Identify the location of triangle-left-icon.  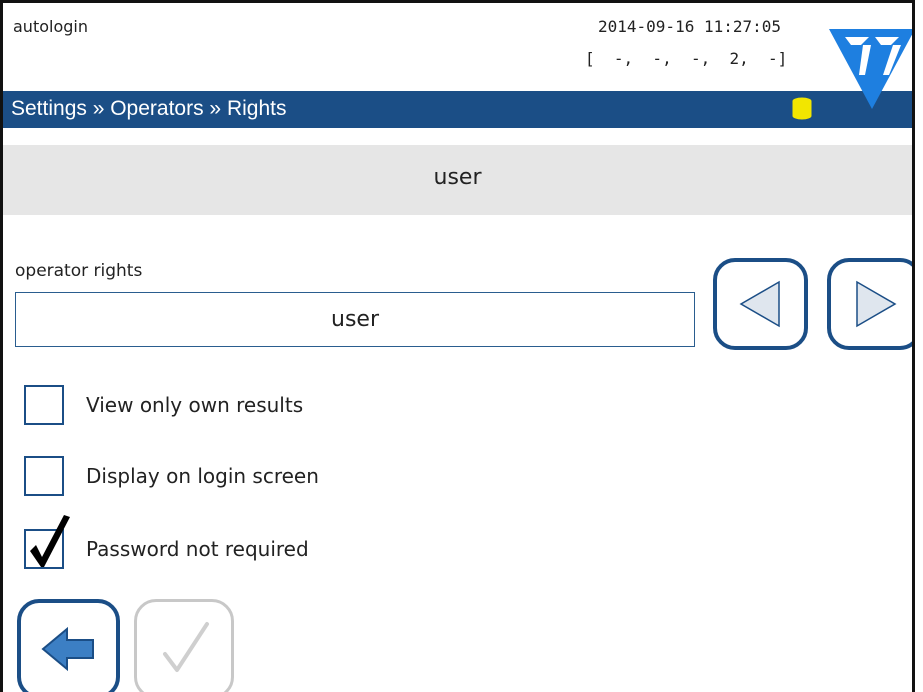
(759, 304).